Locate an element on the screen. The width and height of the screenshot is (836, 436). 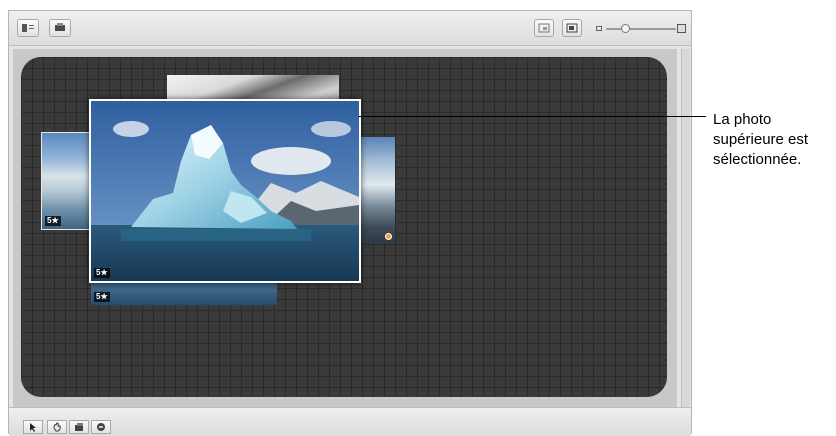
flag-icon is located at coordinates (28, 28).